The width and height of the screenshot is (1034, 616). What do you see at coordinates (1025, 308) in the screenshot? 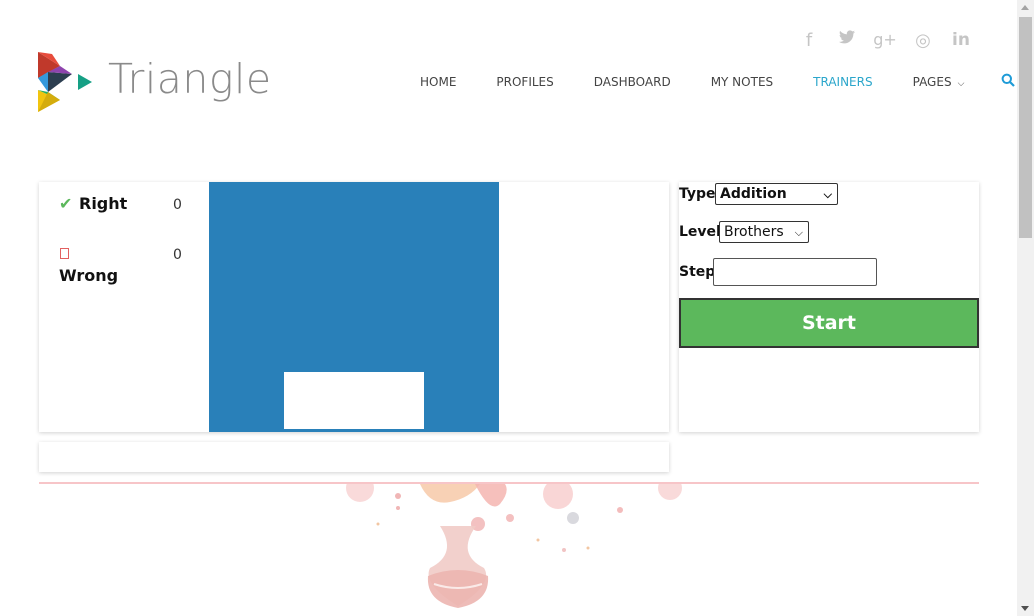
I see `vertical-scrollbar` at bounding box center [1025, 308].